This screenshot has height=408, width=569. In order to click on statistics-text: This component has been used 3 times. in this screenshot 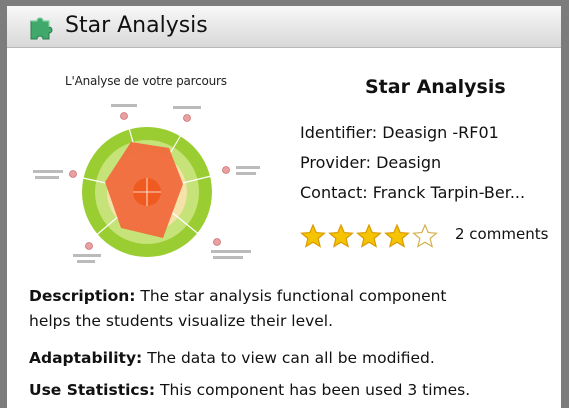, I will do `click(313, 390)`.